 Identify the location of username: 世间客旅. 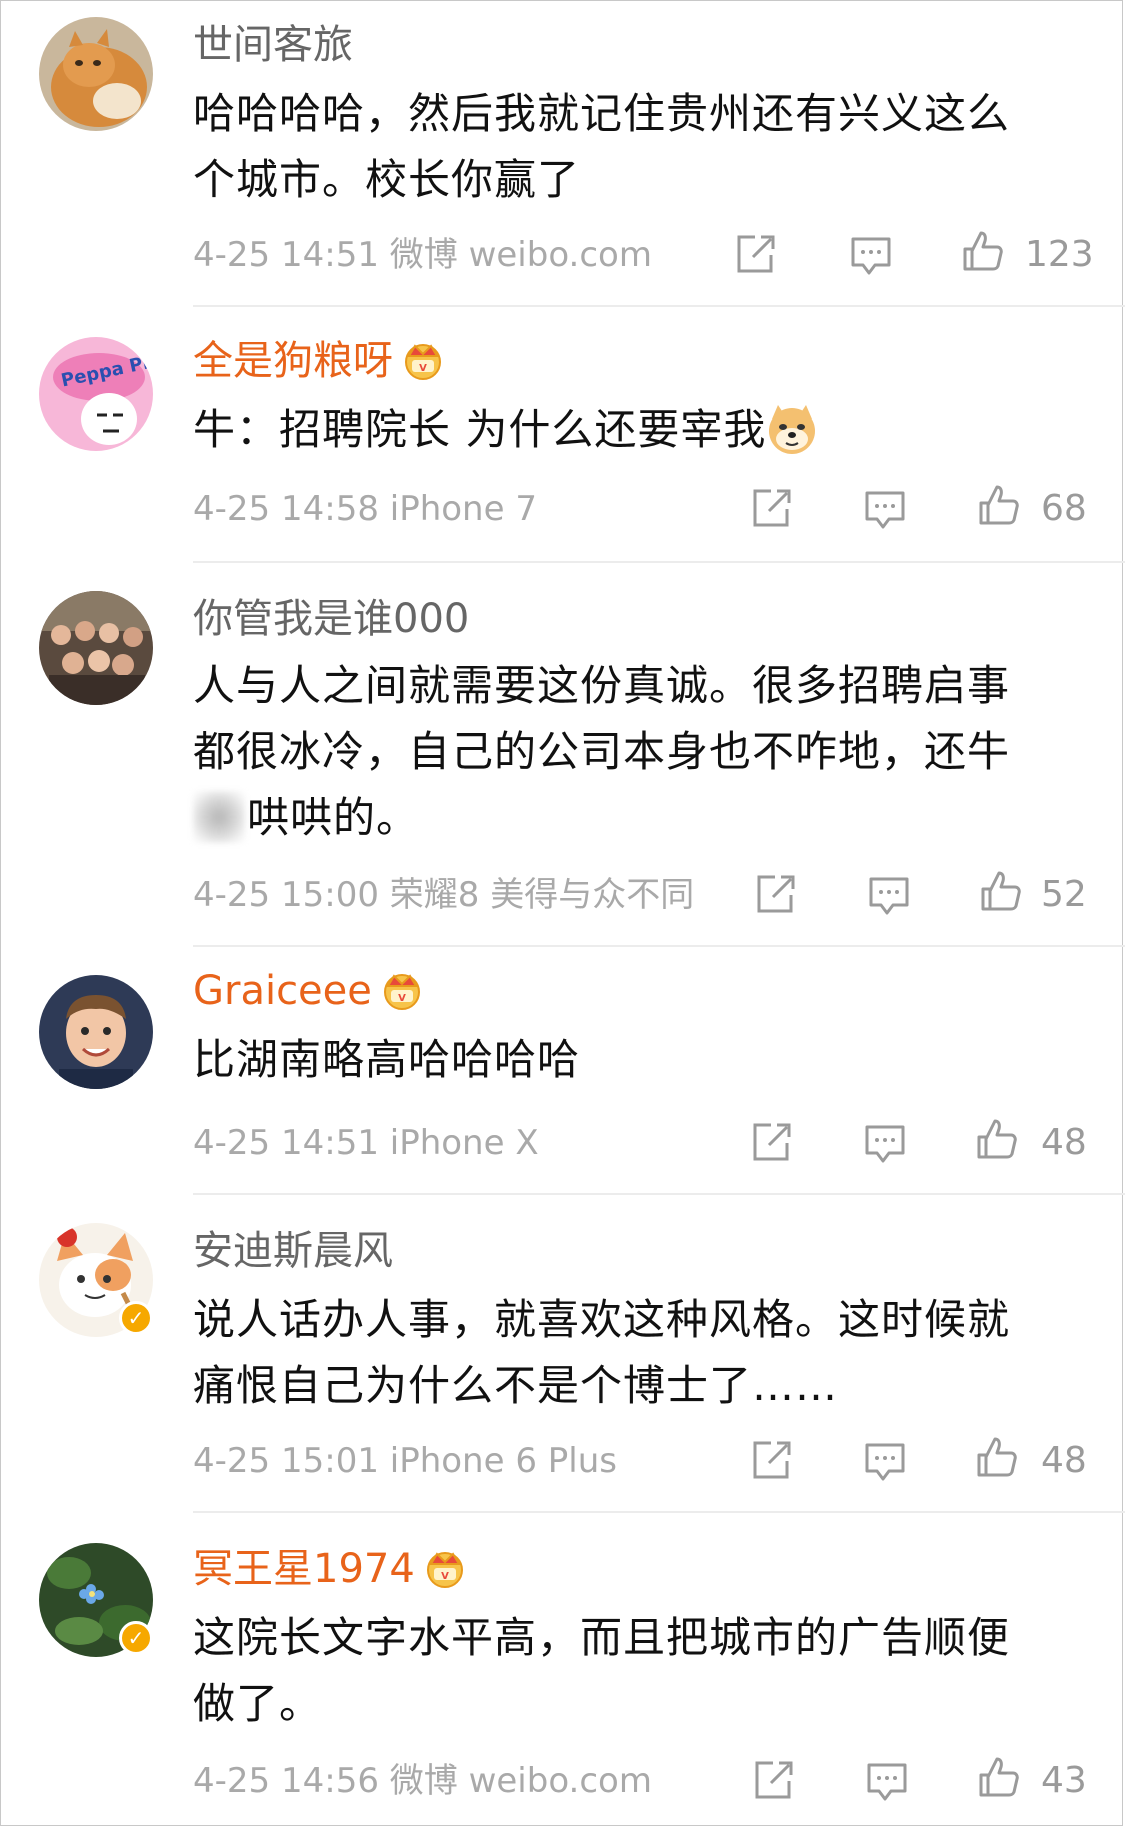
(273, 45).